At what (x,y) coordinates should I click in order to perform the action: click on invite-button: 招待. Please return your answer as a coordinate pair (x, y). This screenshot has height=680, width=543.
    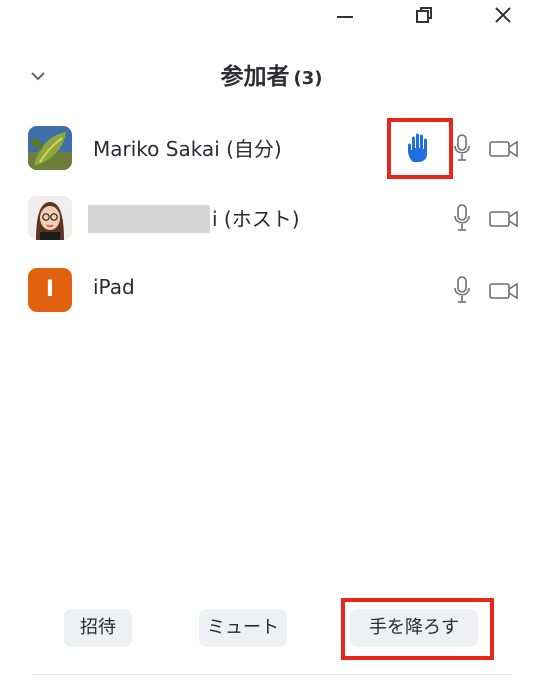
    Looking at the image, I should click on (98, 628).